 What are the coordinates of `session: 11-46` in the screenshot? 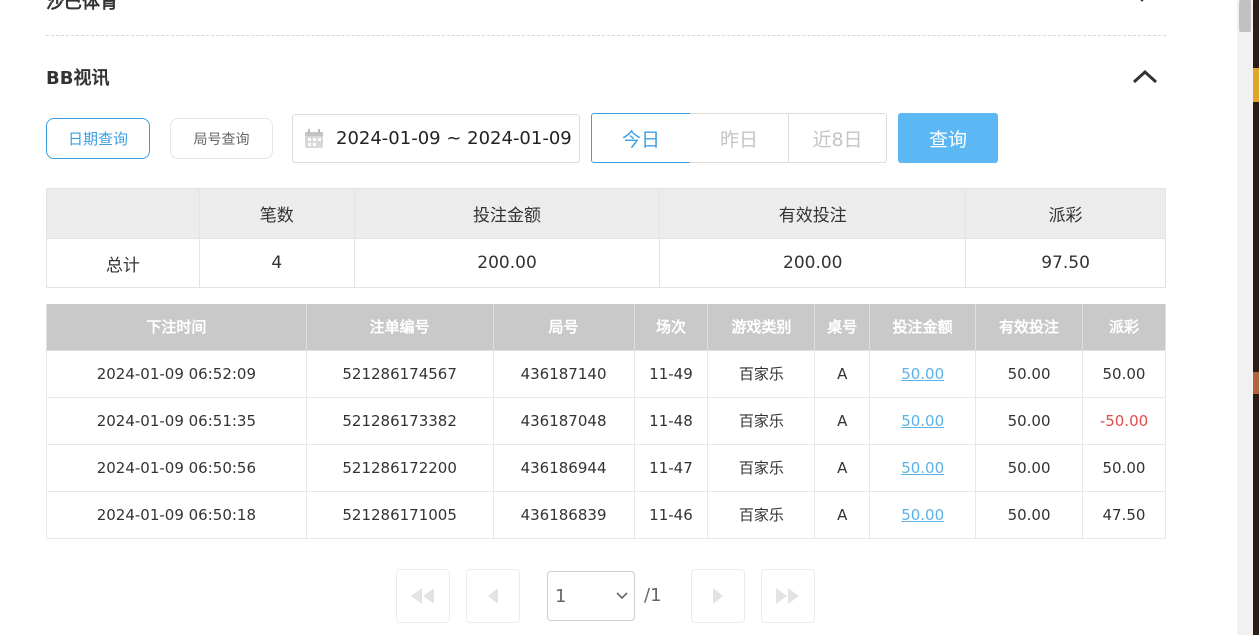 It's located at (671, 514).